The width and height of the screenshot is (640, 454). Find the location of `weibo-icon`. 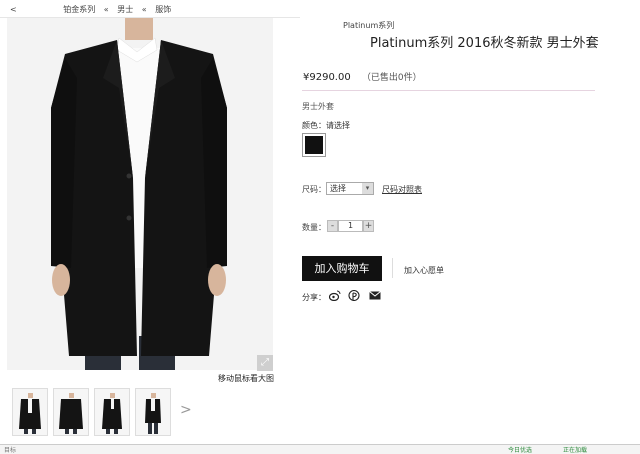

weibo-icon is located at coordinates (335, 295).